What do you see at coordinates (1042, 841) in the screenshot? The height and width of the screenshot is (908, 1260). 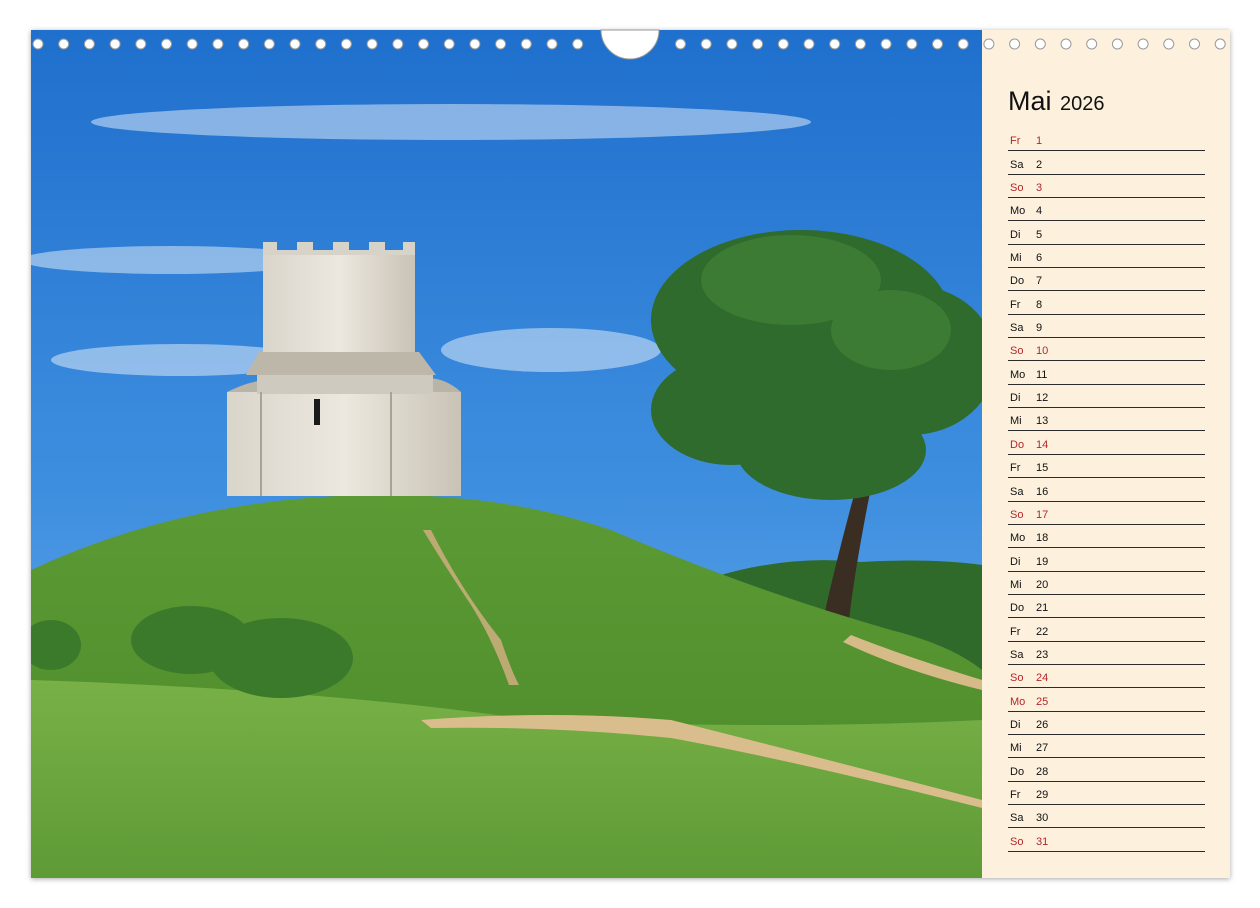 I see `day-number: 31` at bounding box center [1042, 841].